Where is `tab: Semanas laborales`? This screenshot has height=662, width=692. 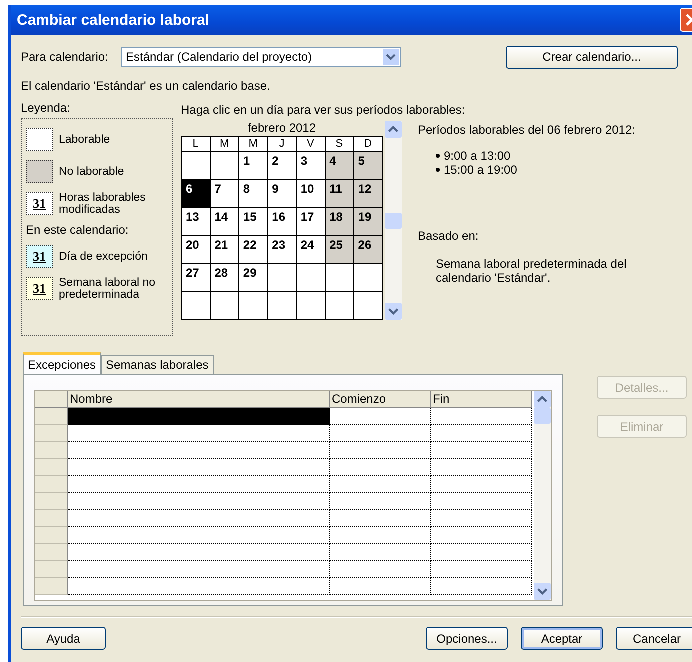
tab: Semanas laborales is located at coordinates (157, 364).